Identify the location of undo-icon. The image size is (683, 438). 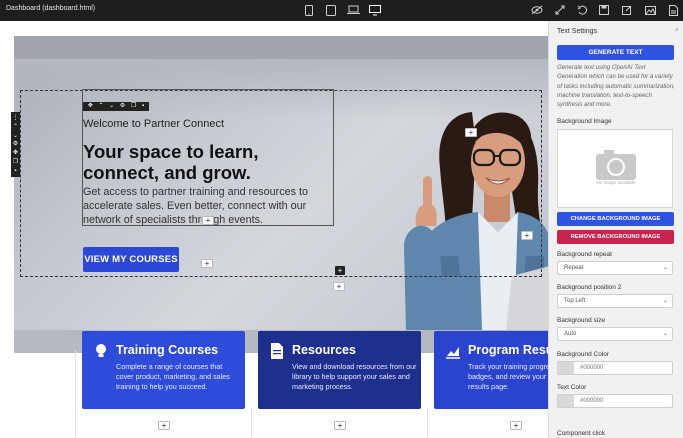
(582, 10).